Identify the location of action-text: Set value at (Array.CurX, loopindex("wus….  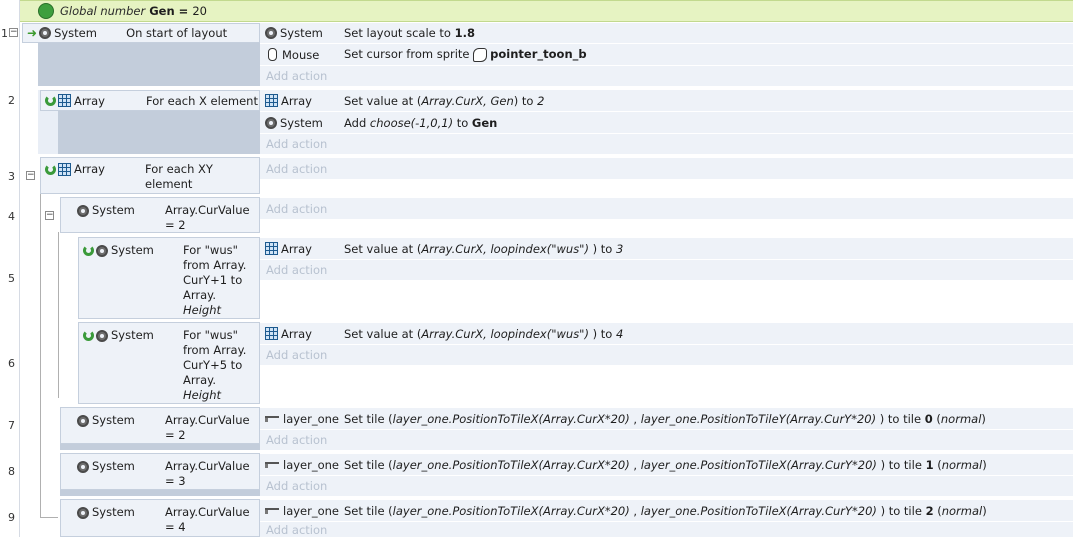
(484, 333).